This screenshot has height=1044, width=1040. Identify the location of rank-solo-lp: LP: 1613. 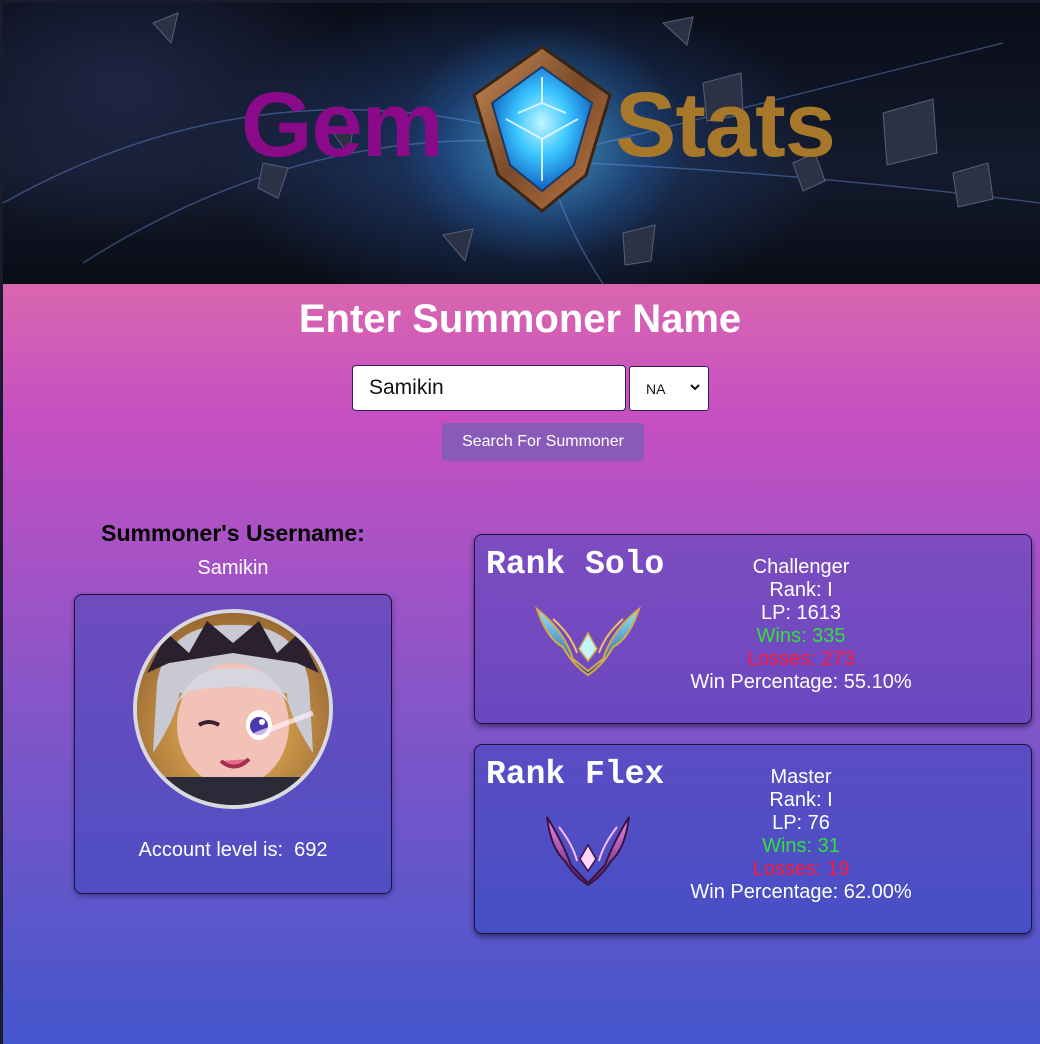
(801, 613).